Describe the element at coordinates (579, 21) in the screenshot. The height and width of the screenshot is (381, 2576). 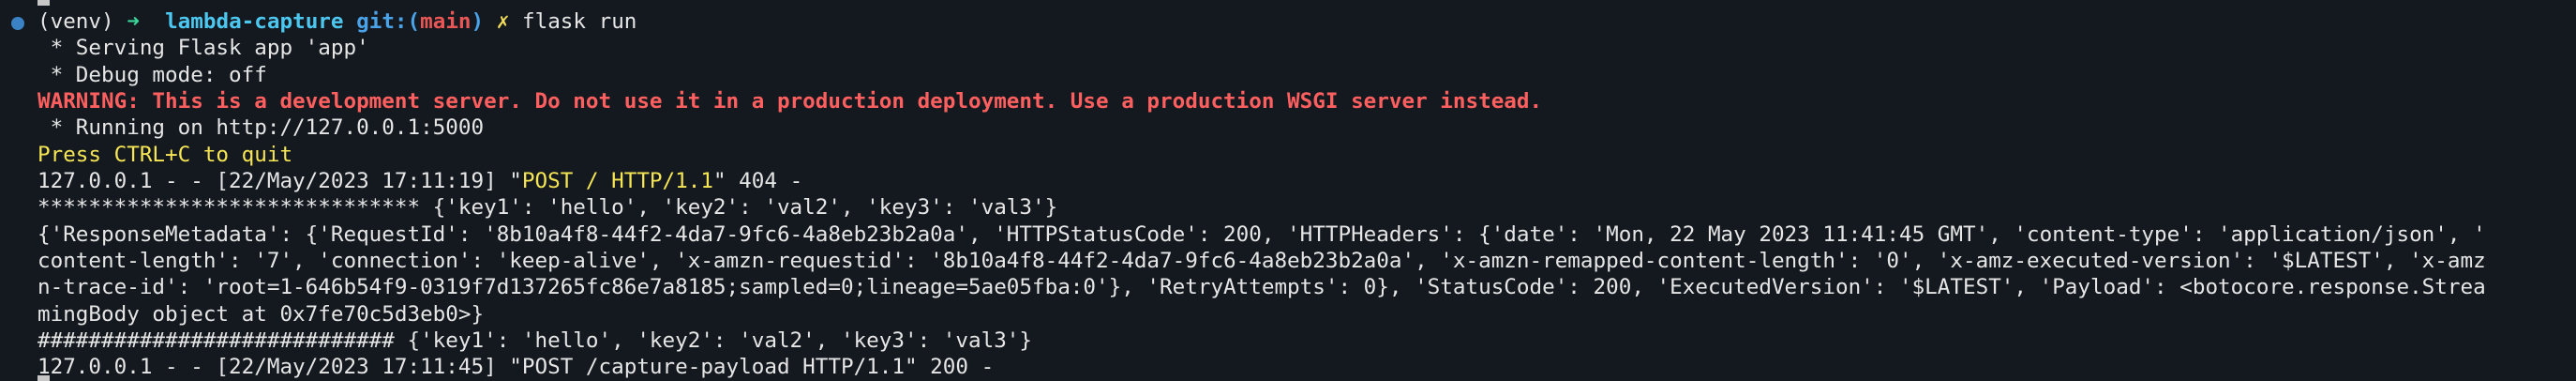
I see `command-text: flask run` at that location.